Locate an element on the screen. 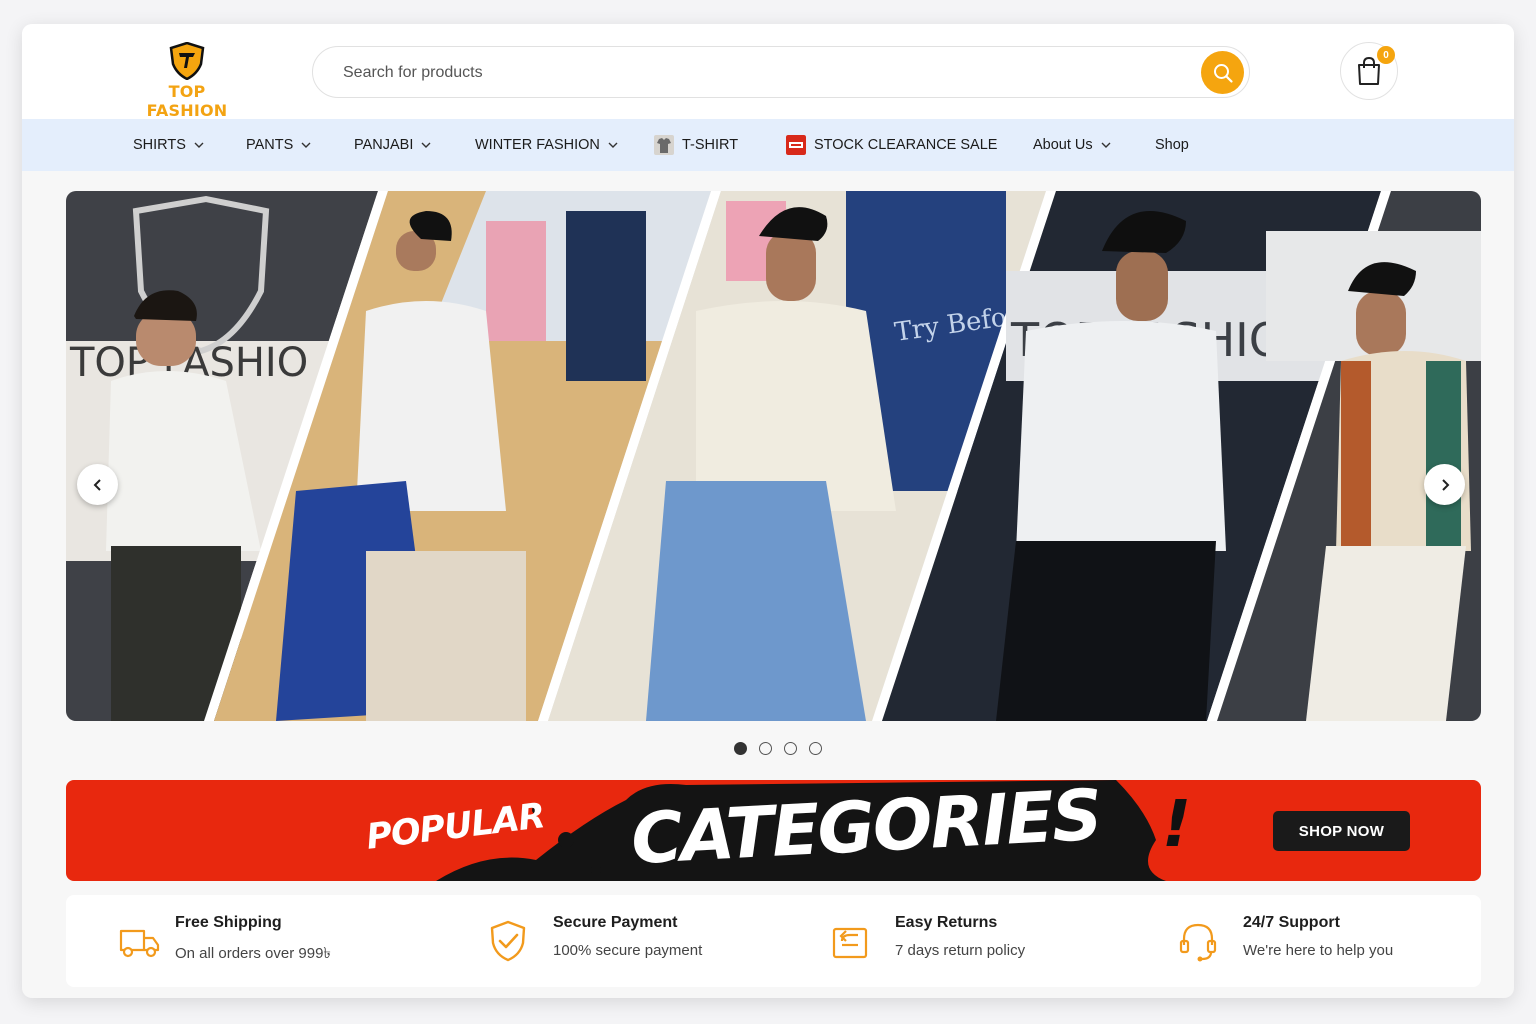 The height and width of the screenshot is (1024, 1536). nav-item-pants: PANTS is located at coordinates (278, 145).